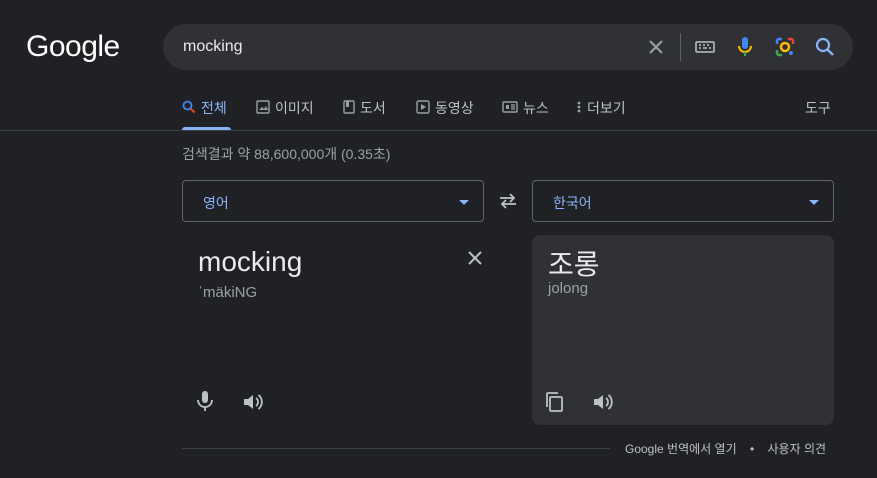 The height and width of the screenshot is (478, 877). Describe the element at coordinates (683, 330) in the screenshot. I see `translation-output-panel: 조롱 jolong` at that location.